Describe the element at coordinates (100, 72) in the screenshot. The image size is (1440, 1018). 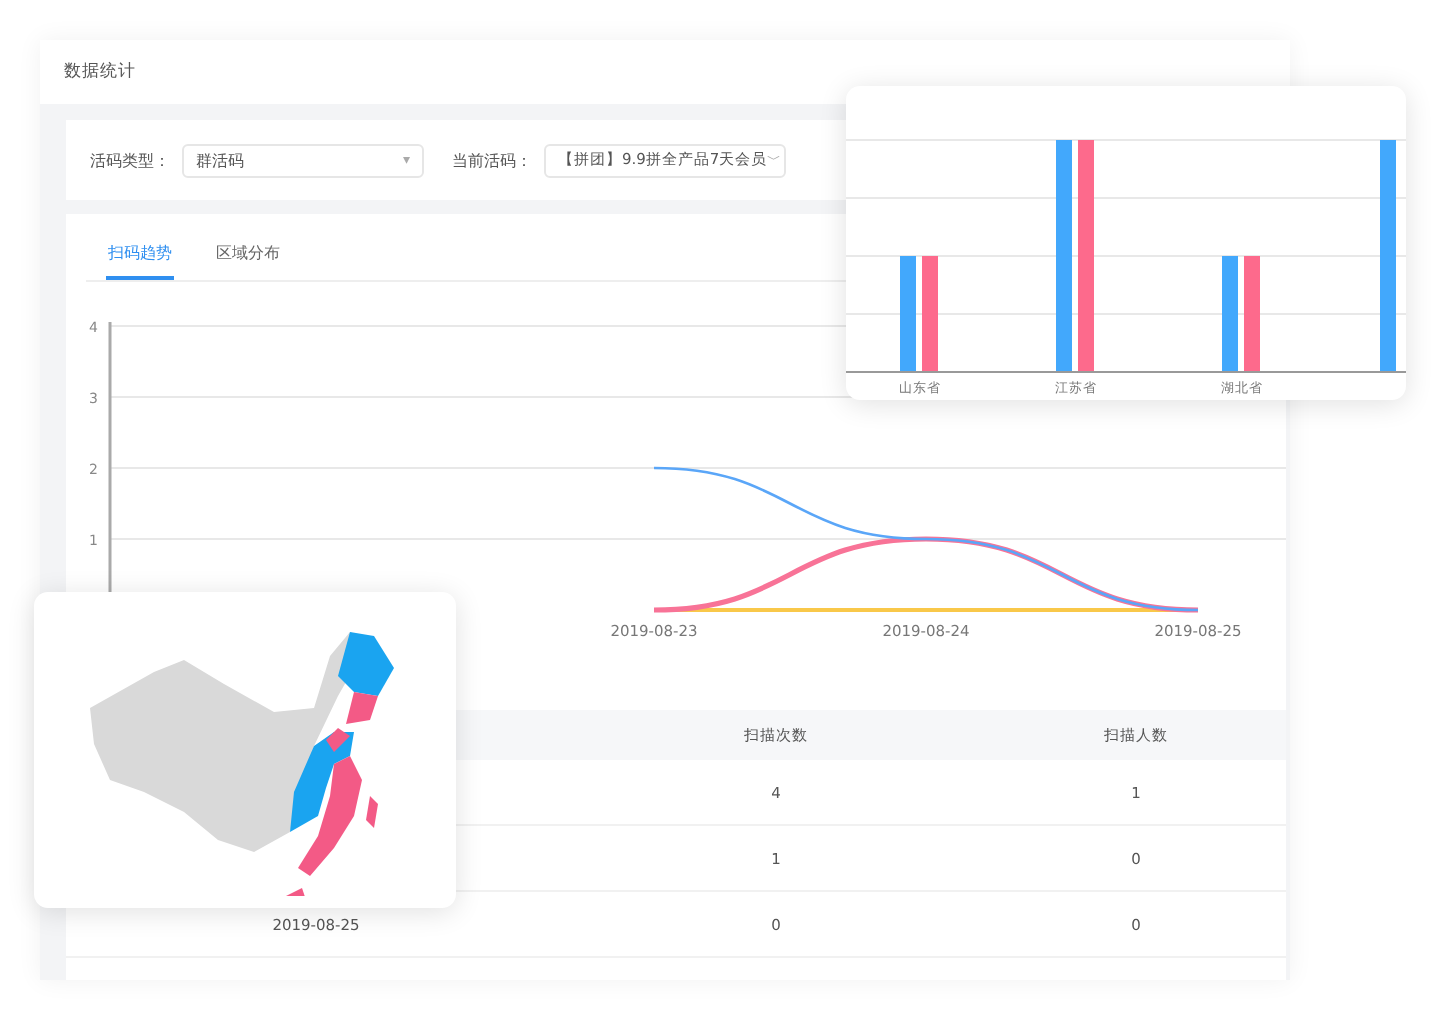
I see `page-title: 数据统计` at that location.